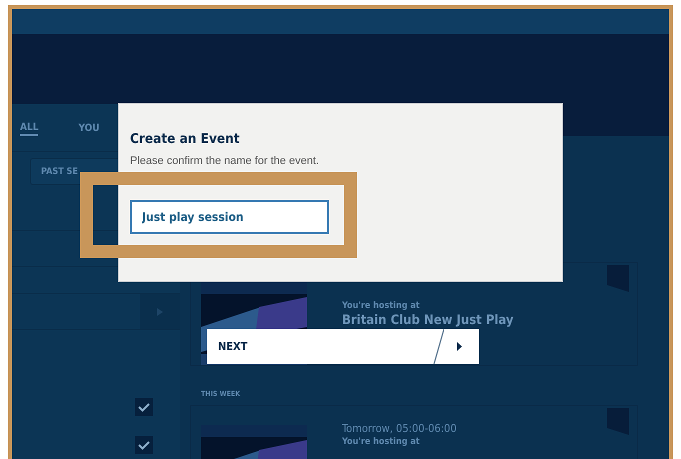 The image size is (681, 459). I want to click on filter-tab: ALL, so click(29, 129).